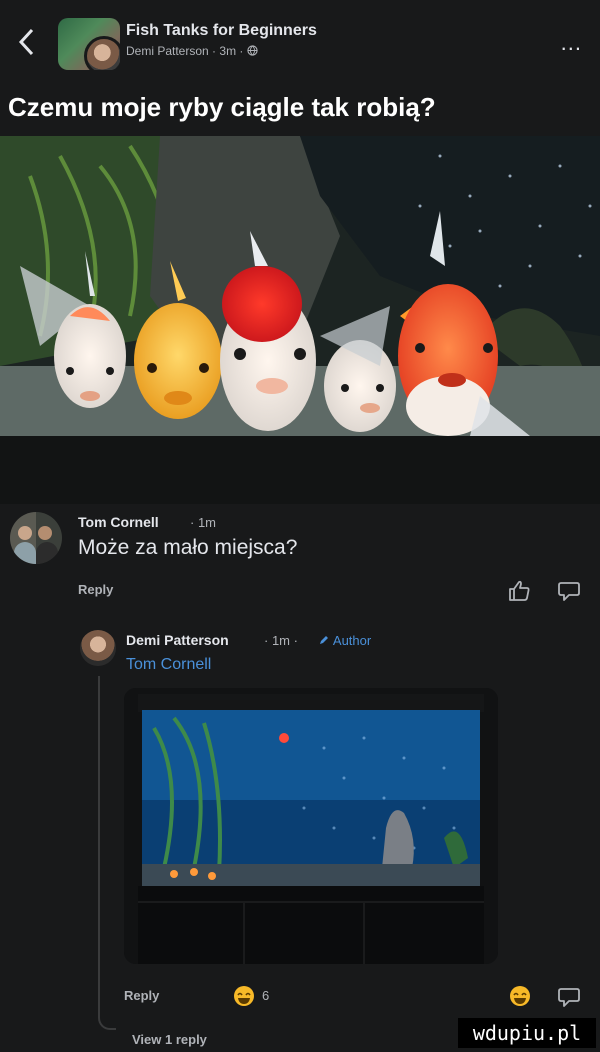 The width and height of the screenshot is (600, 1052). I want to click on group-avatar, so click(89, 44).